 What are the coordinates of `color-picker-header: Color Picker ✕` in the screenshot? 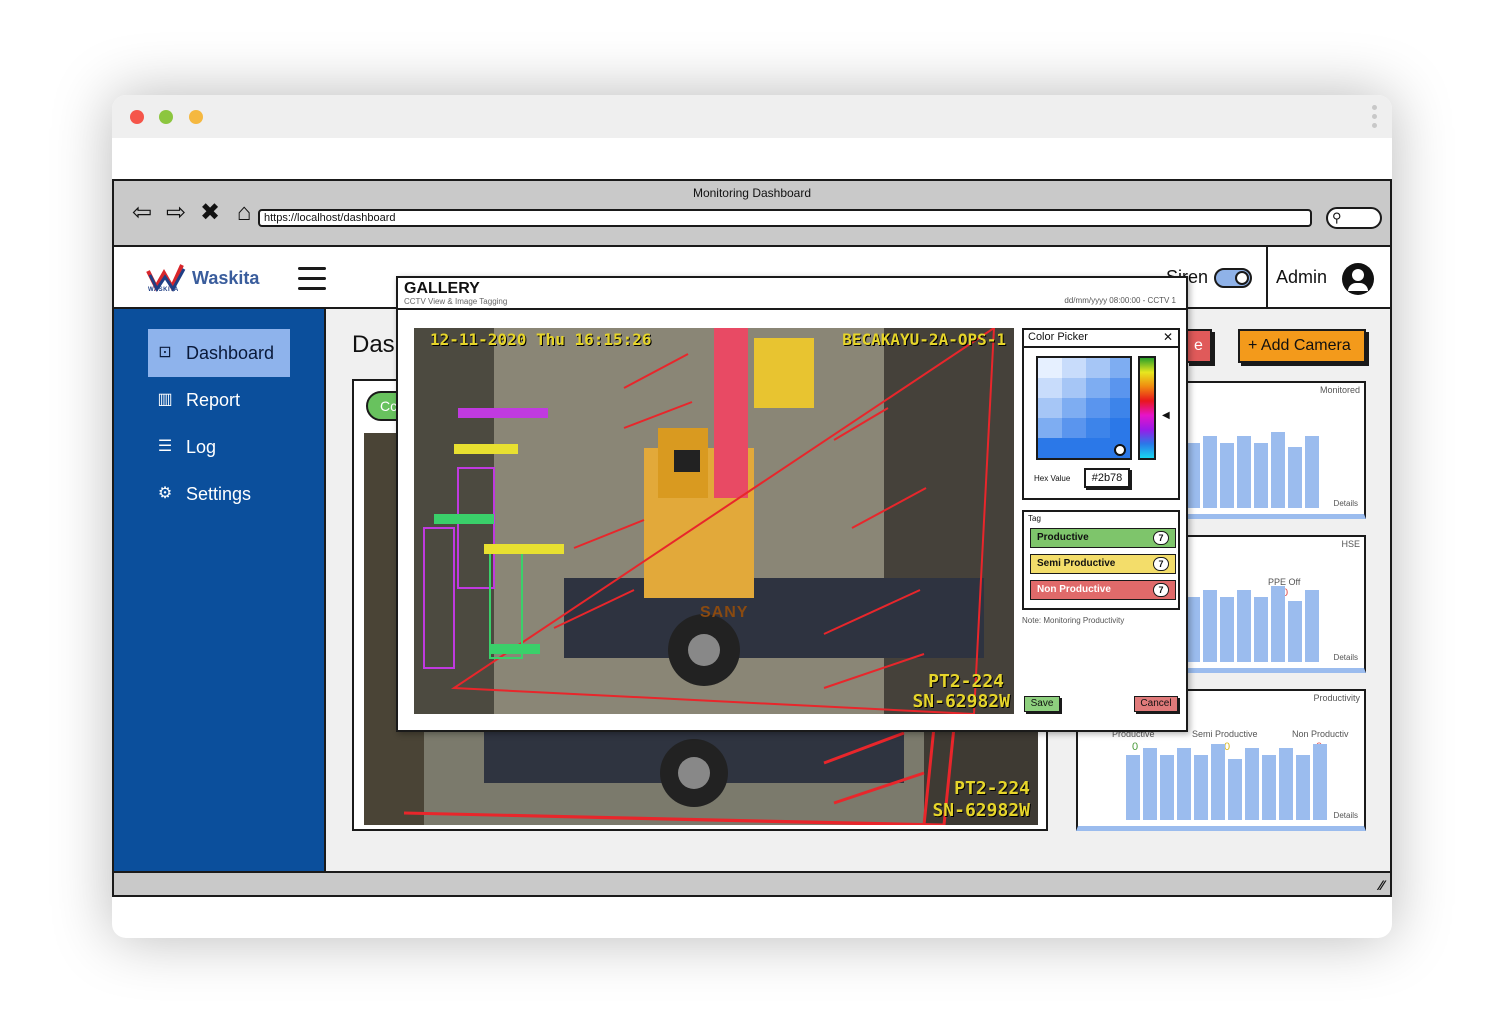 It's located at (1101, 339).